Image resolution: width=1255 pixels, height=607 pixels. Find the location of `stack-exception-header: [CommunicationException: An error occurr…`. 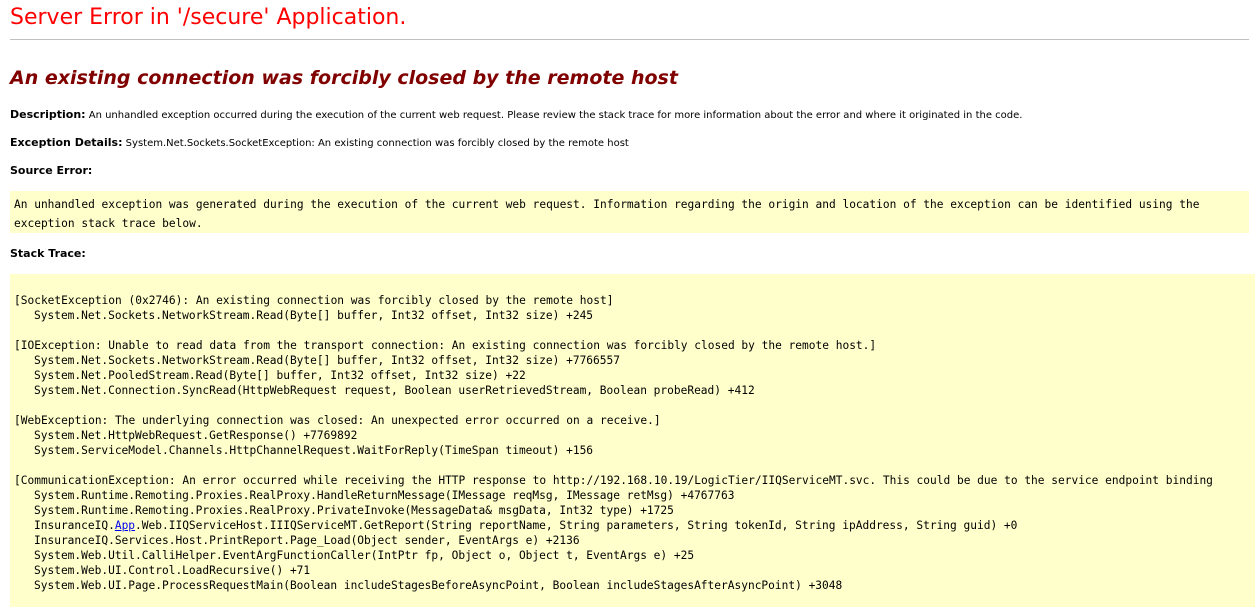

stack-exception-header: [CommunicationException: An error occurr… is located at coordinates (613, 480).